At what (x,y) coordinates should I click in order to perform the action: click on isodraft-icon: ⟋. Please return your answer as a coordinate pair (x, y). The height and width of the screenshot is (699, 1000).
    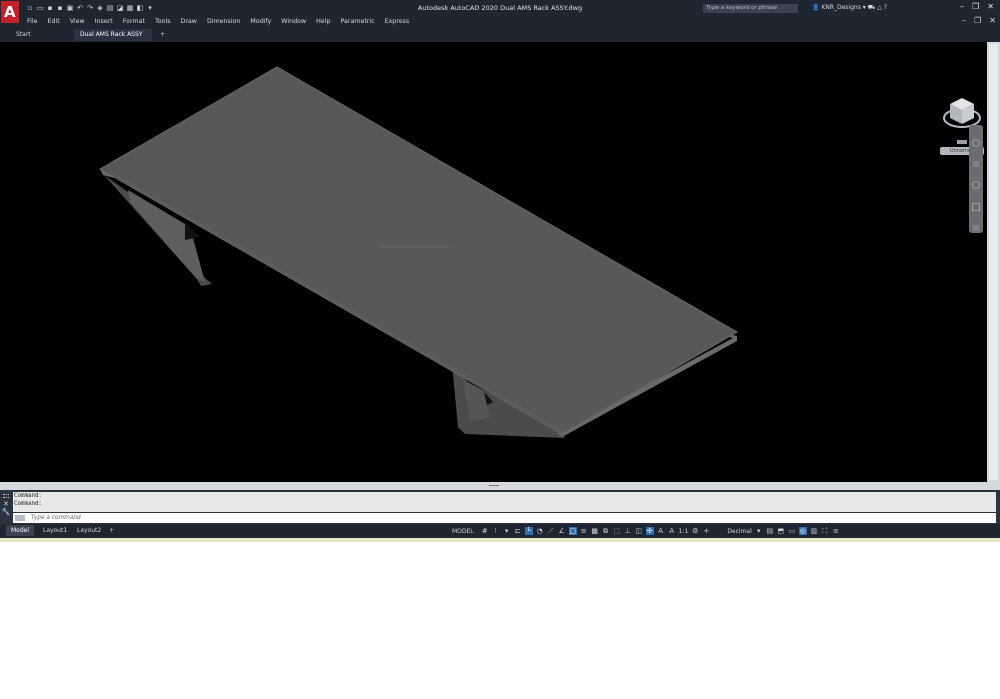
    Looking at the image, I should click on (551, 531).